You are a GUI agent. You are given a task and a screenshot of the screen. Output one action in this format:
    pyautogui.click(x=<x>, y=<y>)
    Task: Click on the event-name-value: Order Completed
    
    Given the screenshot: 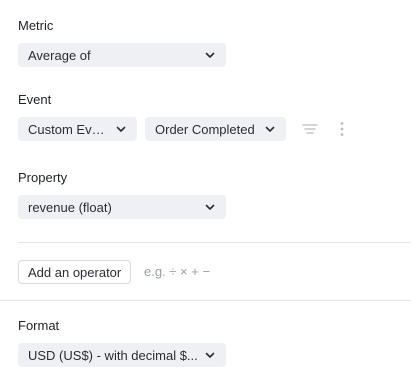 What is the action you would take?
    pyautogui.click(x=205, y=129)
    